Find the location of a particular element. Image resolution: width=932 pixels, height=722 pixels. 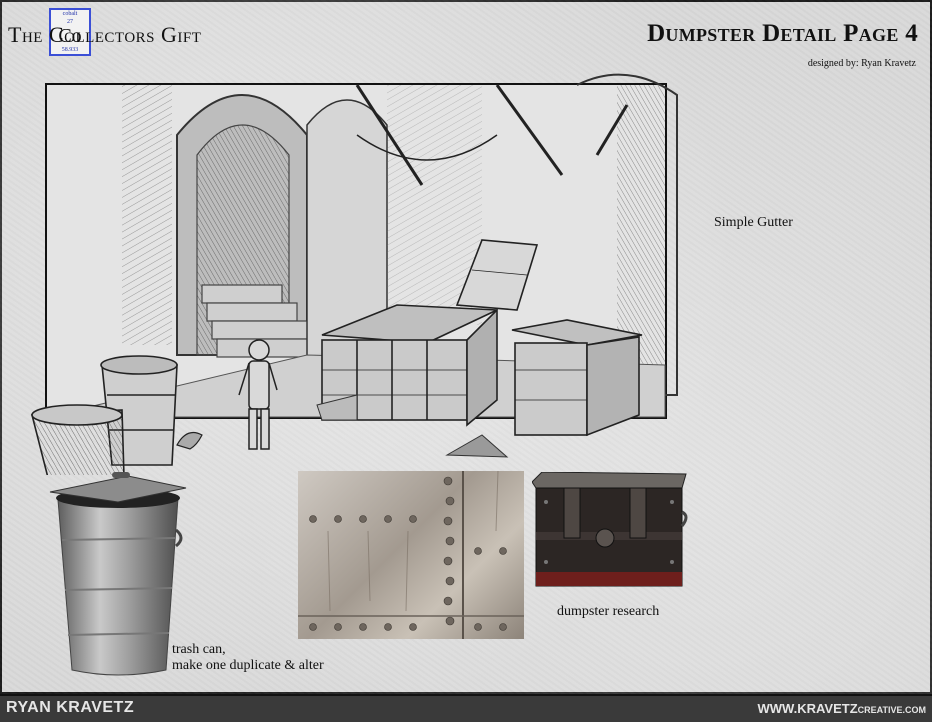

footer-website-main: WWW.KRAVETZ is located at coordinates (807, 708).